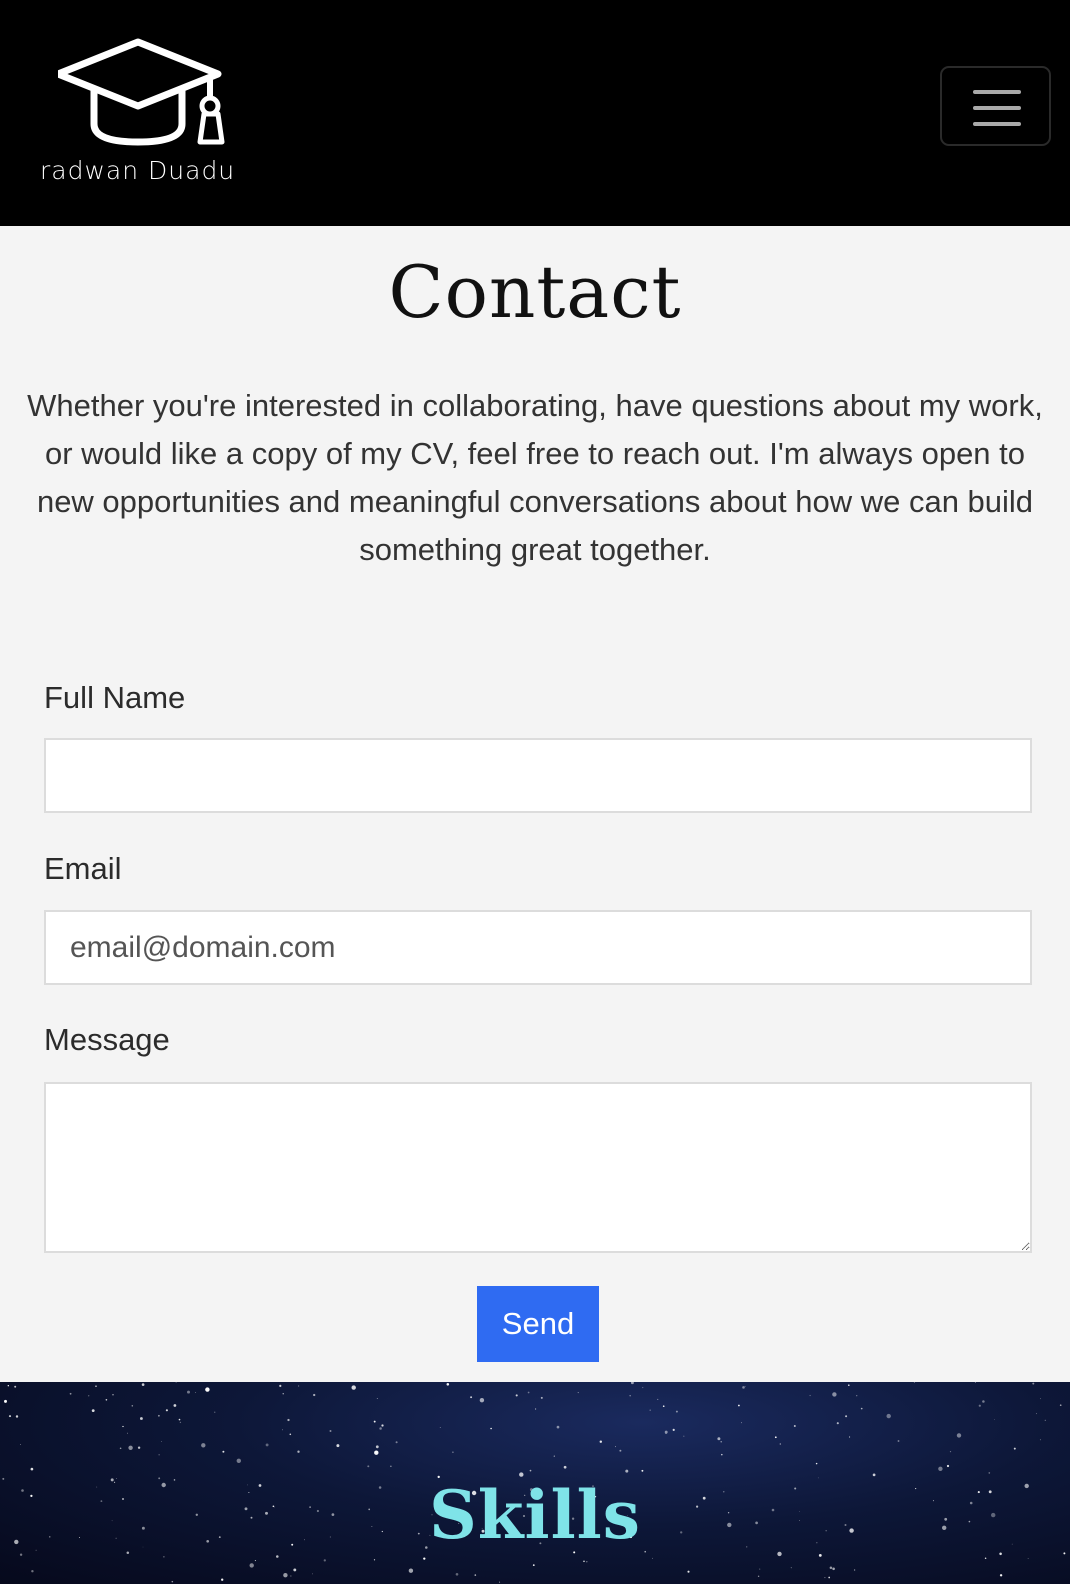 This screenshot has height=1584, width=1070. Describe the element at coordinates (535, 1483) in the screenshot. I see `skills-section: Skills` at that location.